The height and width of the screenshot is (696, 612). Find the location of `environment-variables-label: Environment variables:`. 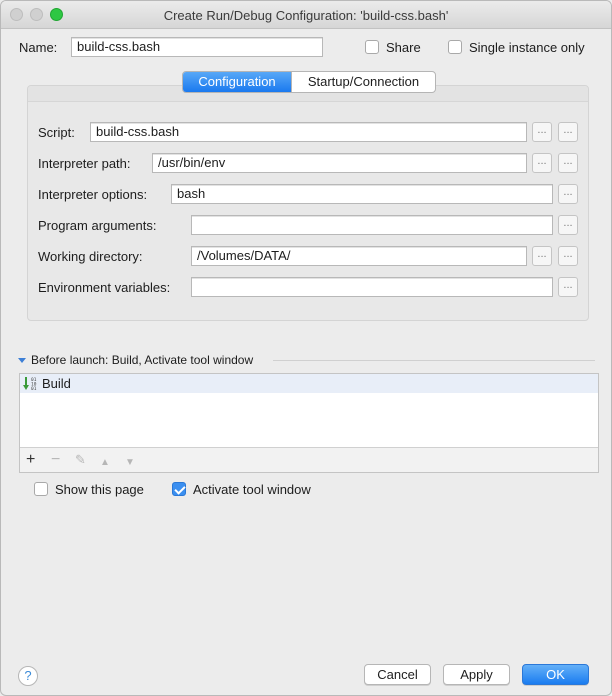

environment-variables-label: Environment variables: is located at coordinates (104, 287).